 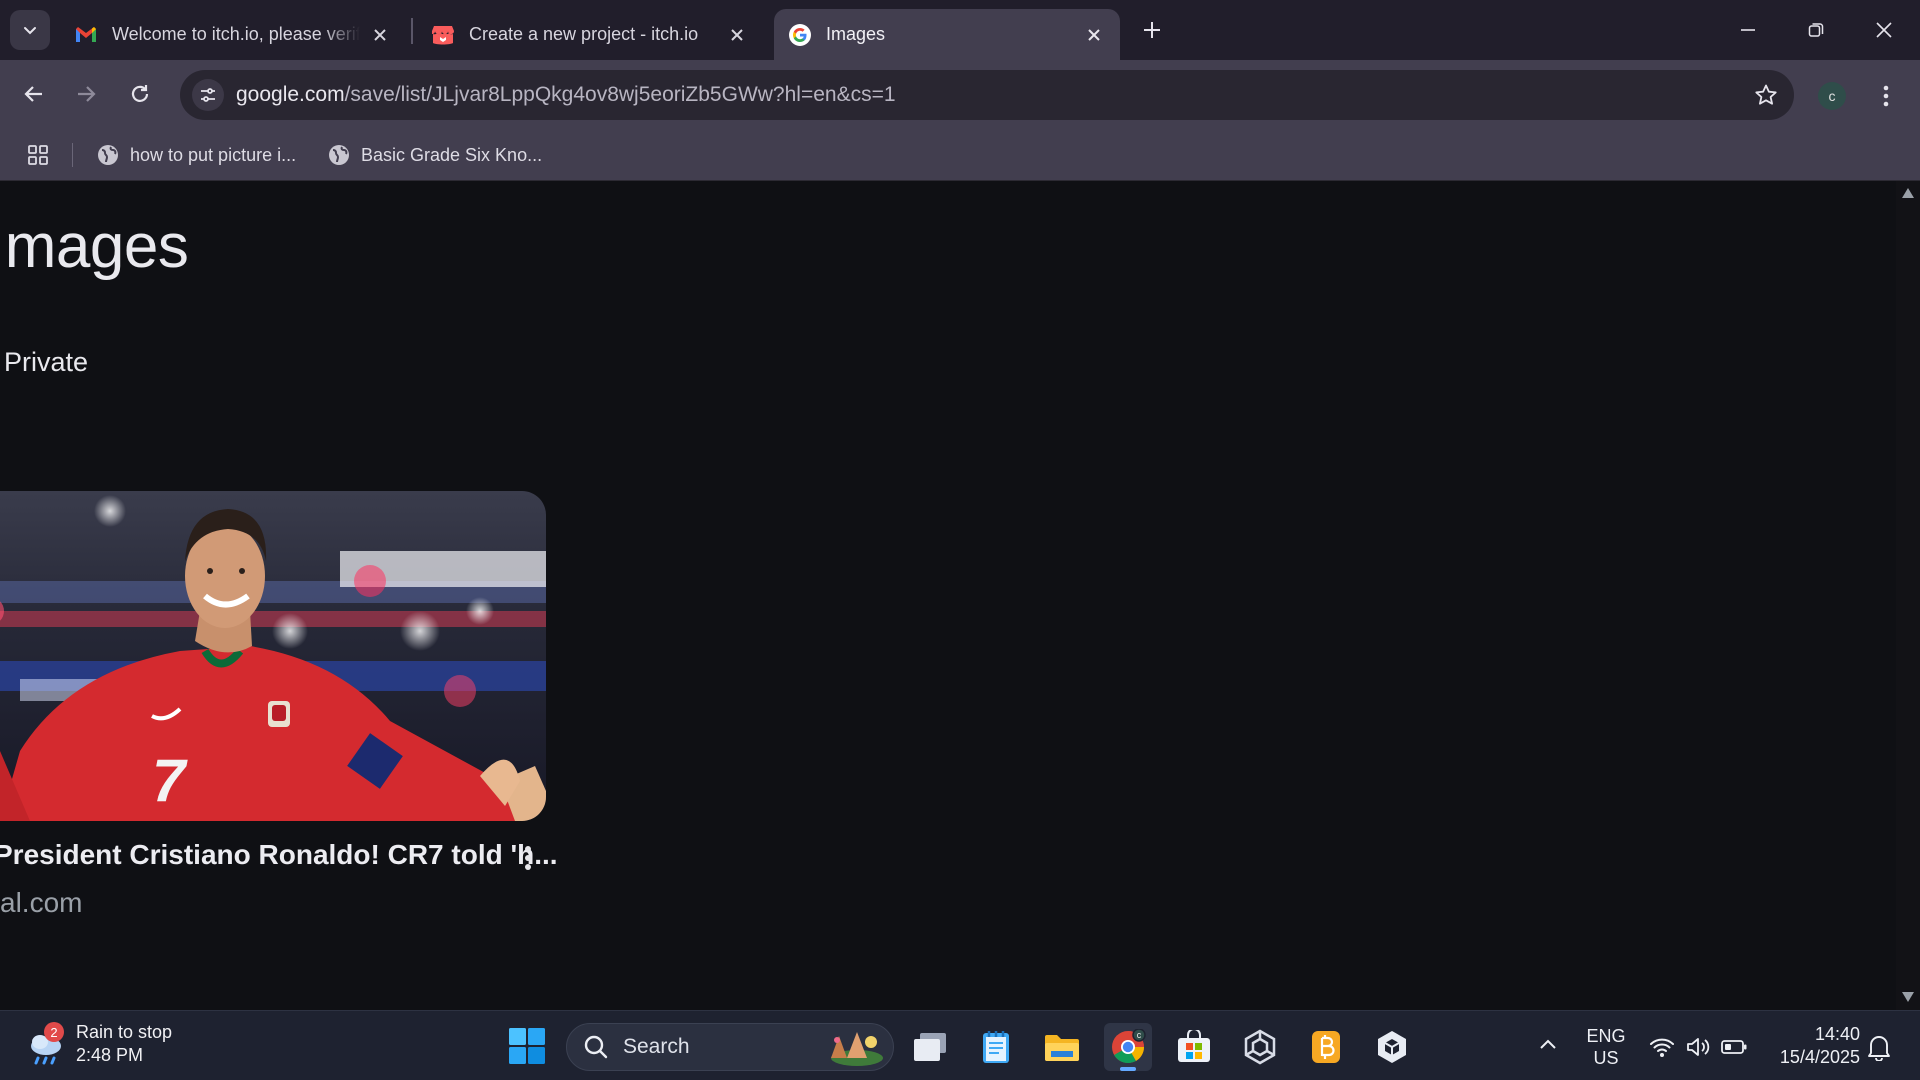 I want to click on taskbar-unity-hub, so click(x=1260, y=1047).